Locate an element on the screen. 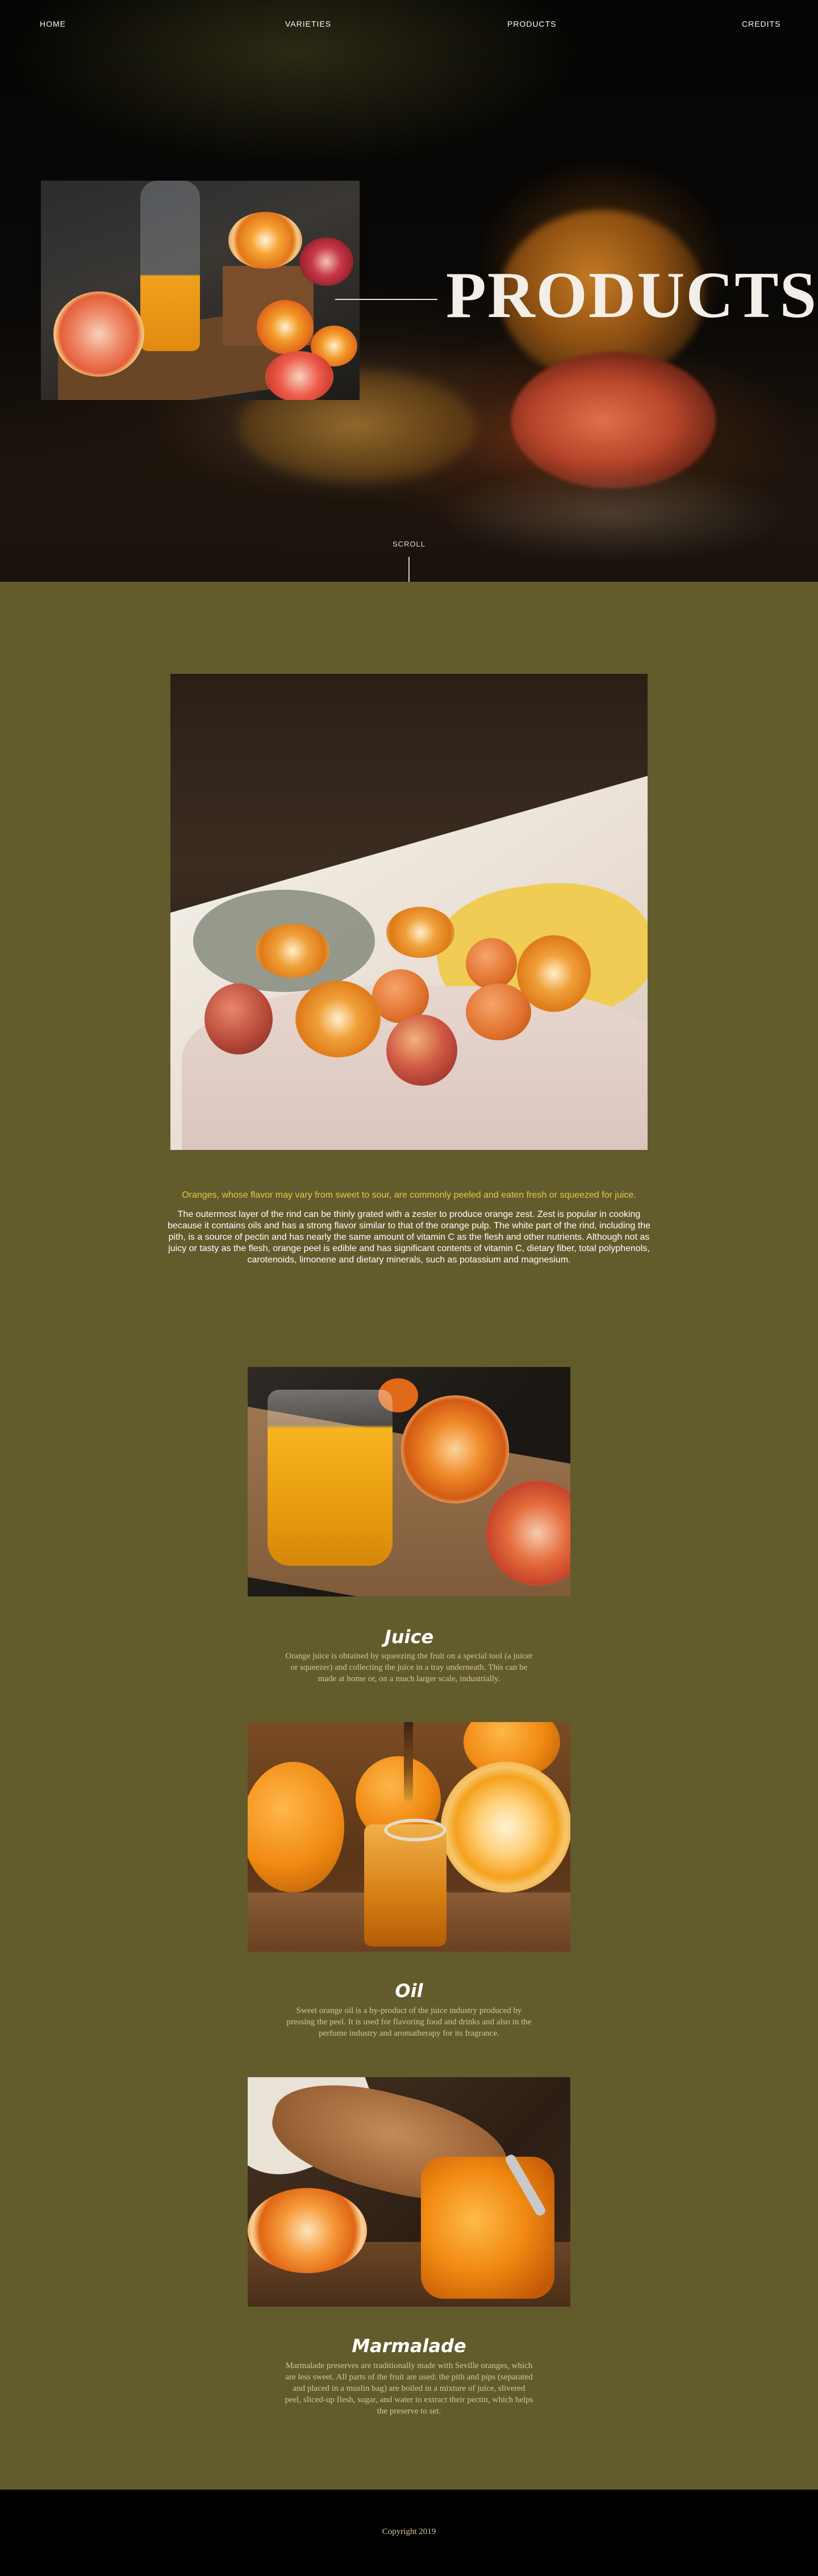 This screenshot has height=2576, width=818. photo-marmalade-jar is located at coordinates (487, 2228).